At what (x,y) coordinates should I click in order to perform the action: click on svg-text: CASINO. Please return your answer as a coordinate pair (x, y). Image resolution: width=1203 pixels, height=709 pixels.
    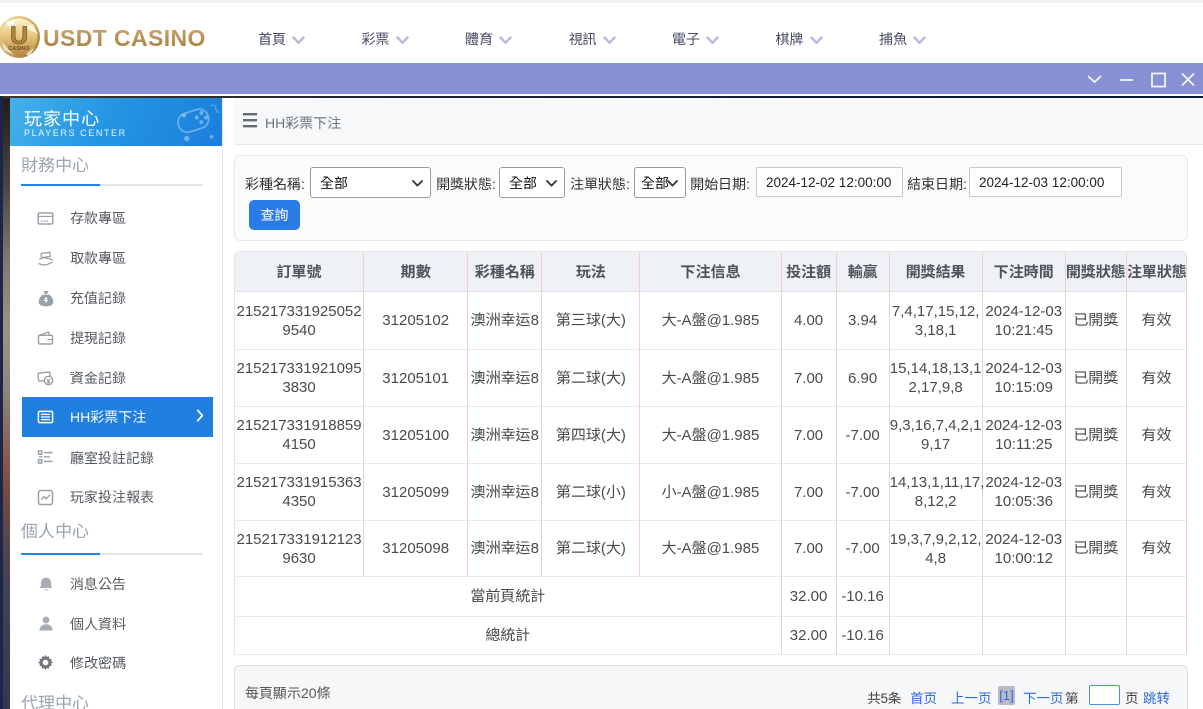
    Looking at the image, I should click on (19, 49).